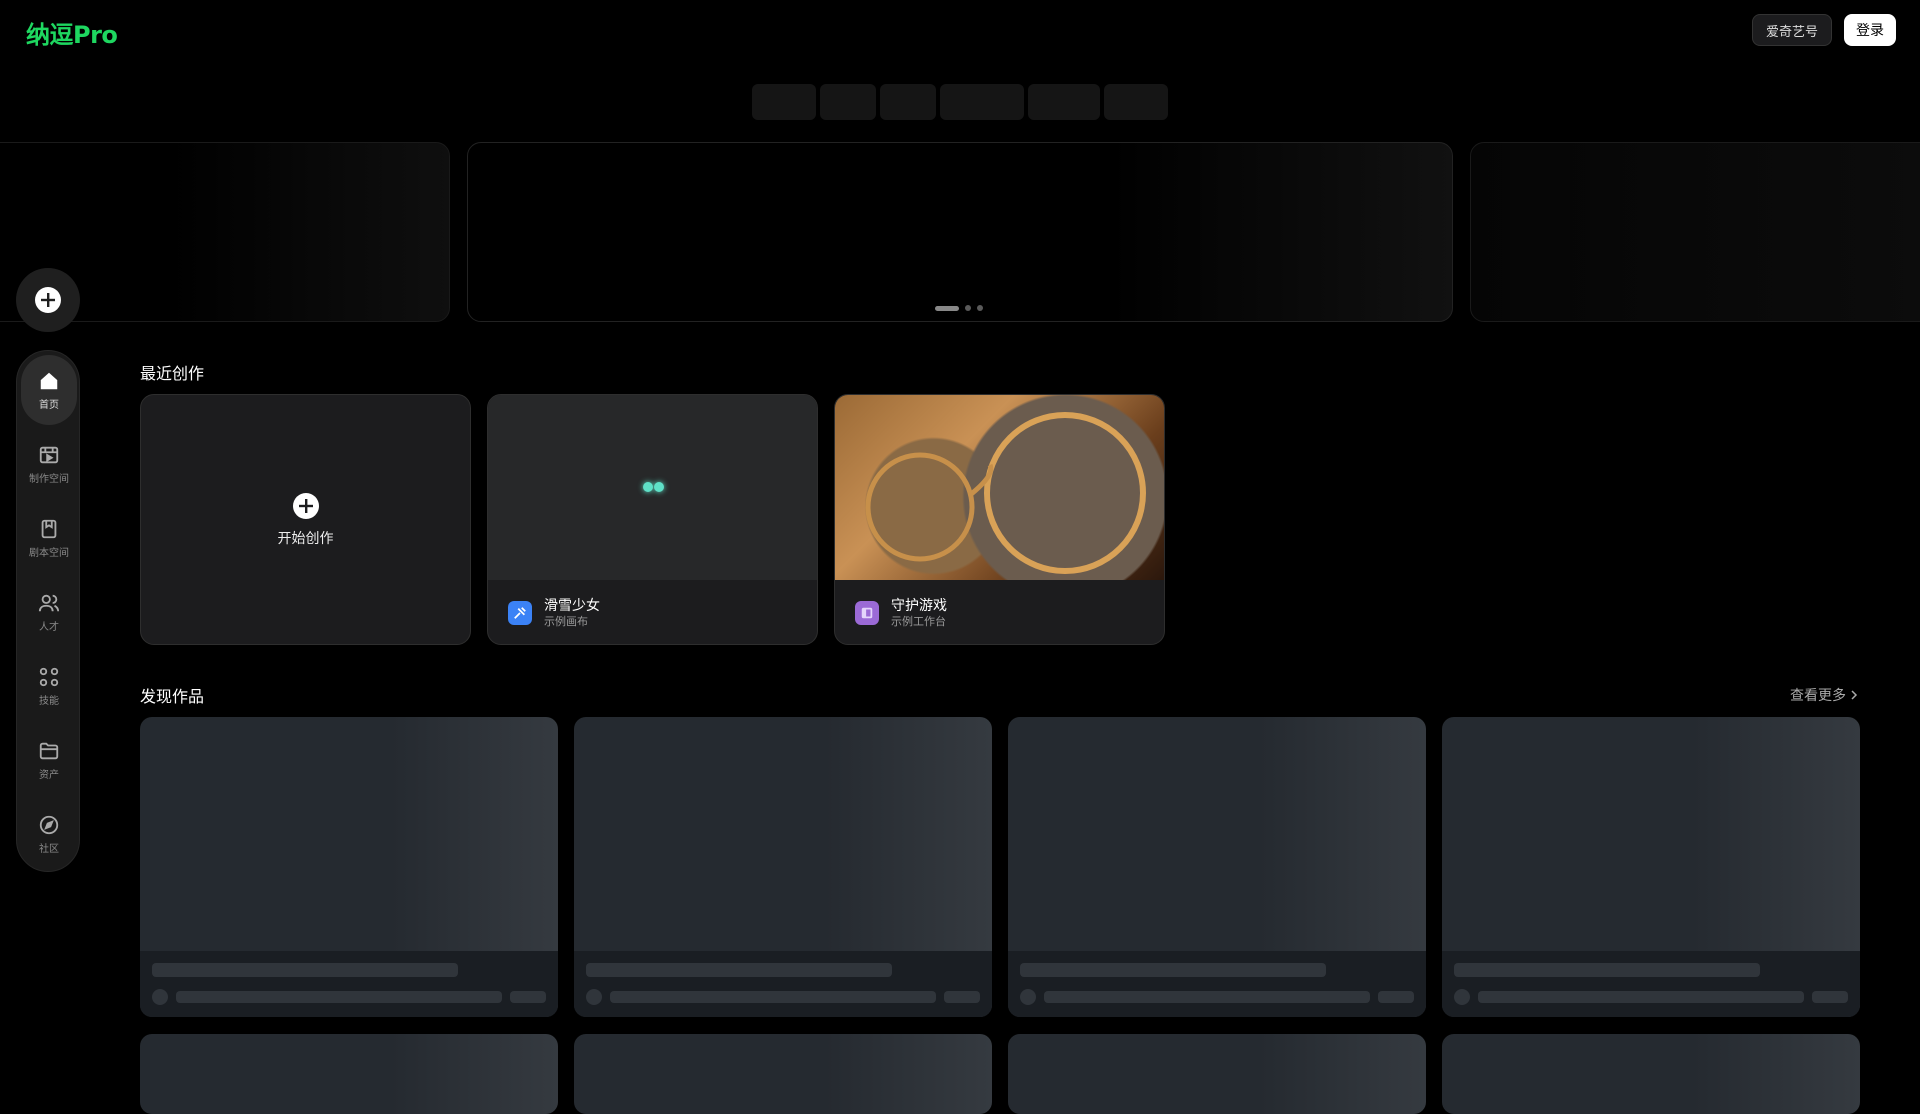  I want to click on iqiyi-account-button: 爱奇艺号, so click(1792, 30).